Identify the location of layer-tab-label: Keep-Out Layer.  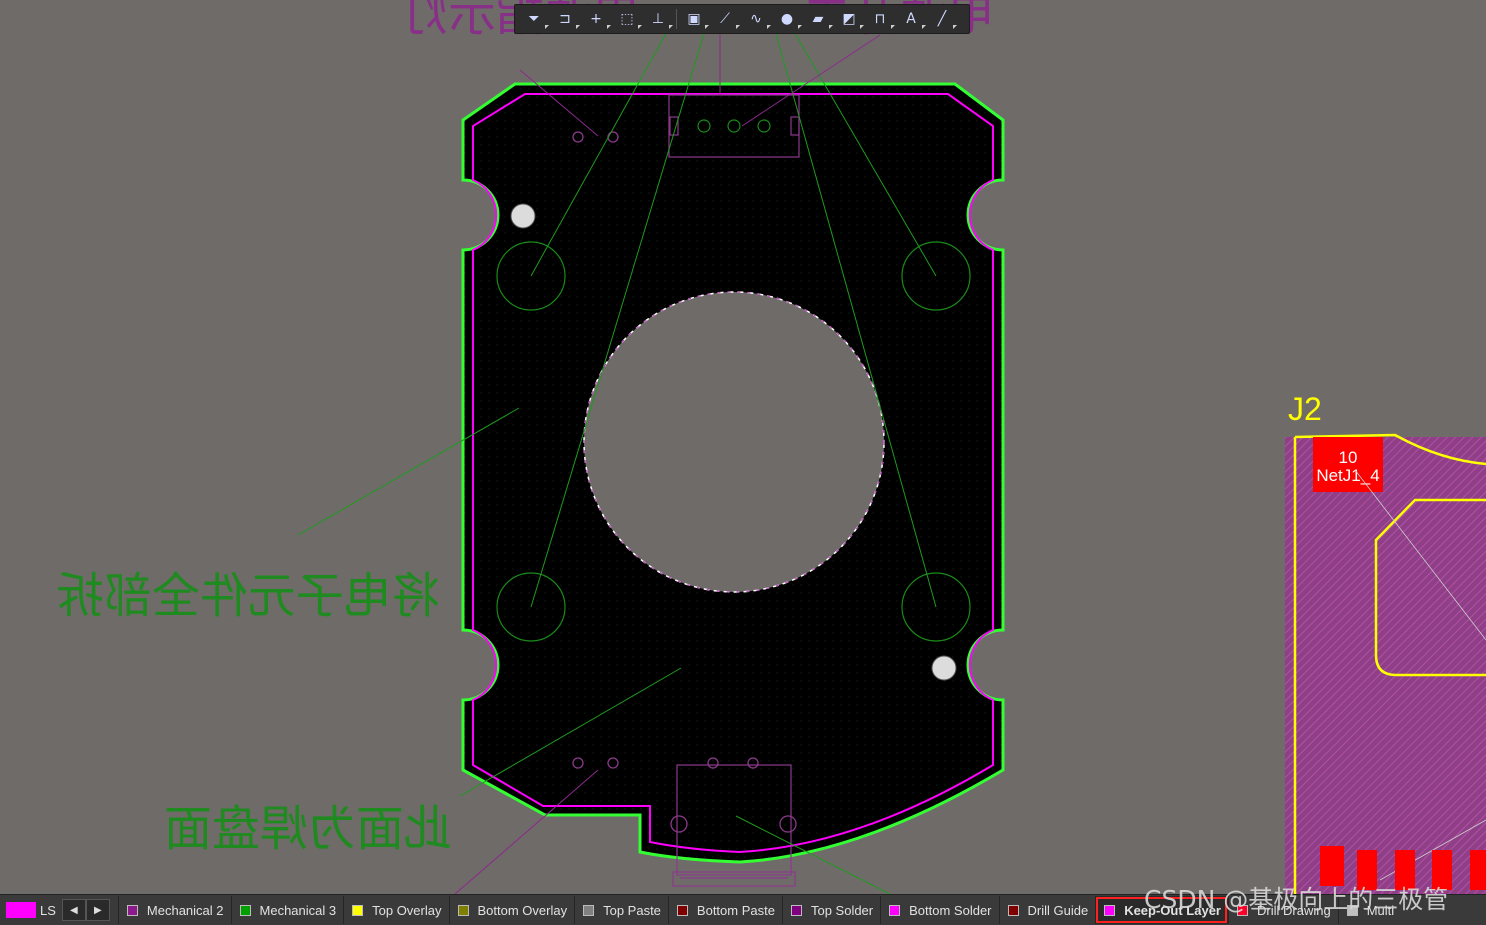
(1172, 910).